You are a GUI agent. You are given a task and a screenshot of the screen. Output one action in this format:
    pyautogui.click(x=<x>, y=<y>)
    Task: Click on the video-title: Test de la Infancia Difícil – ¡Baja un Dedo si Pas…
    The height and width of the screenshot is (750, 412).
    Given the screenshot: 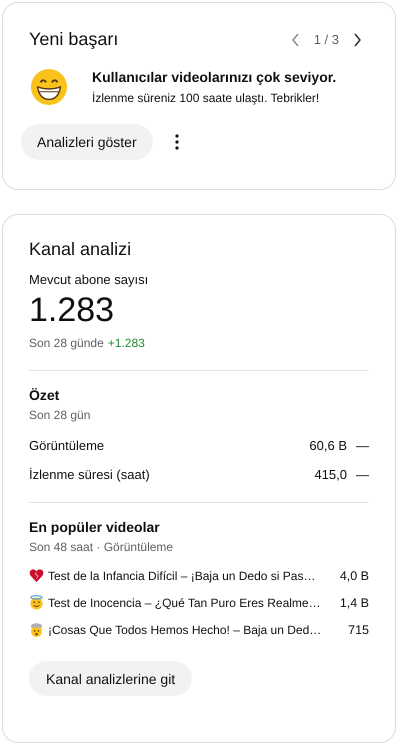 What is the action you would take?
    pyautogui.click(x=192, y=575)
    